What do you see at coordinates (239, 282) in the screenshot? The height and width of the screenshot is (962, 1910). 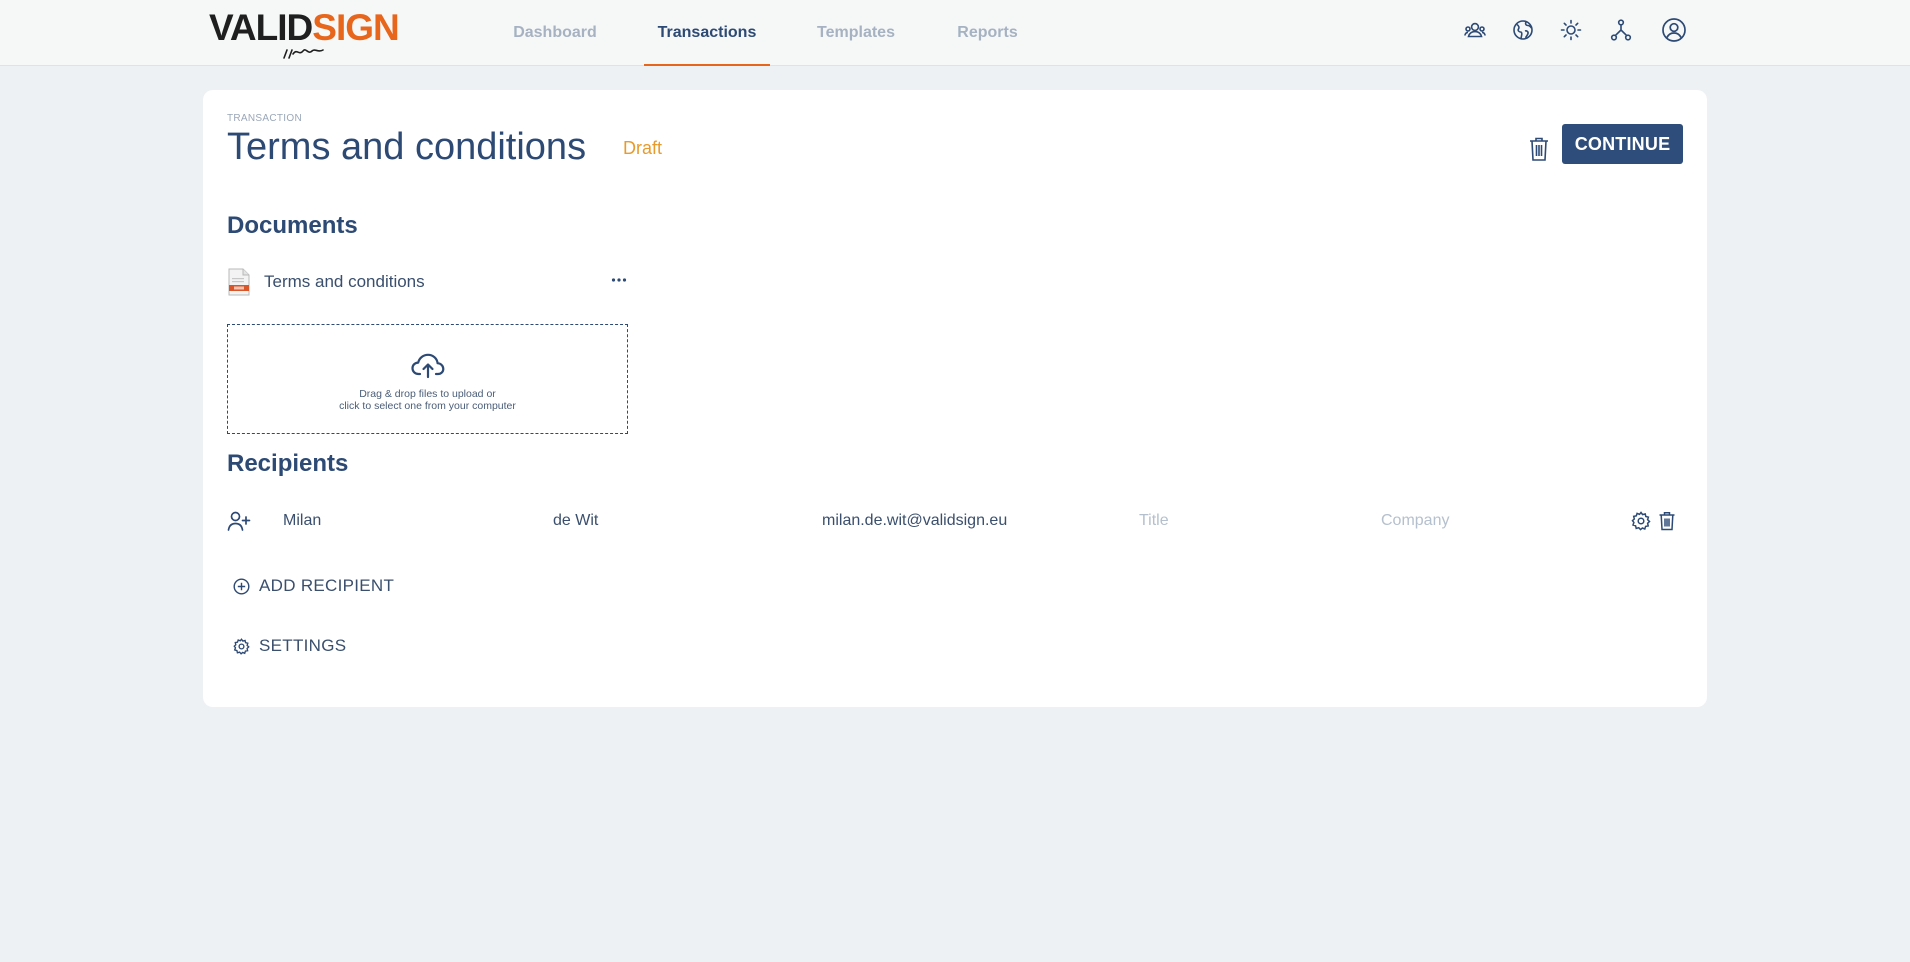 I see `pdf-file-icon` at bounding box center [239, 282].